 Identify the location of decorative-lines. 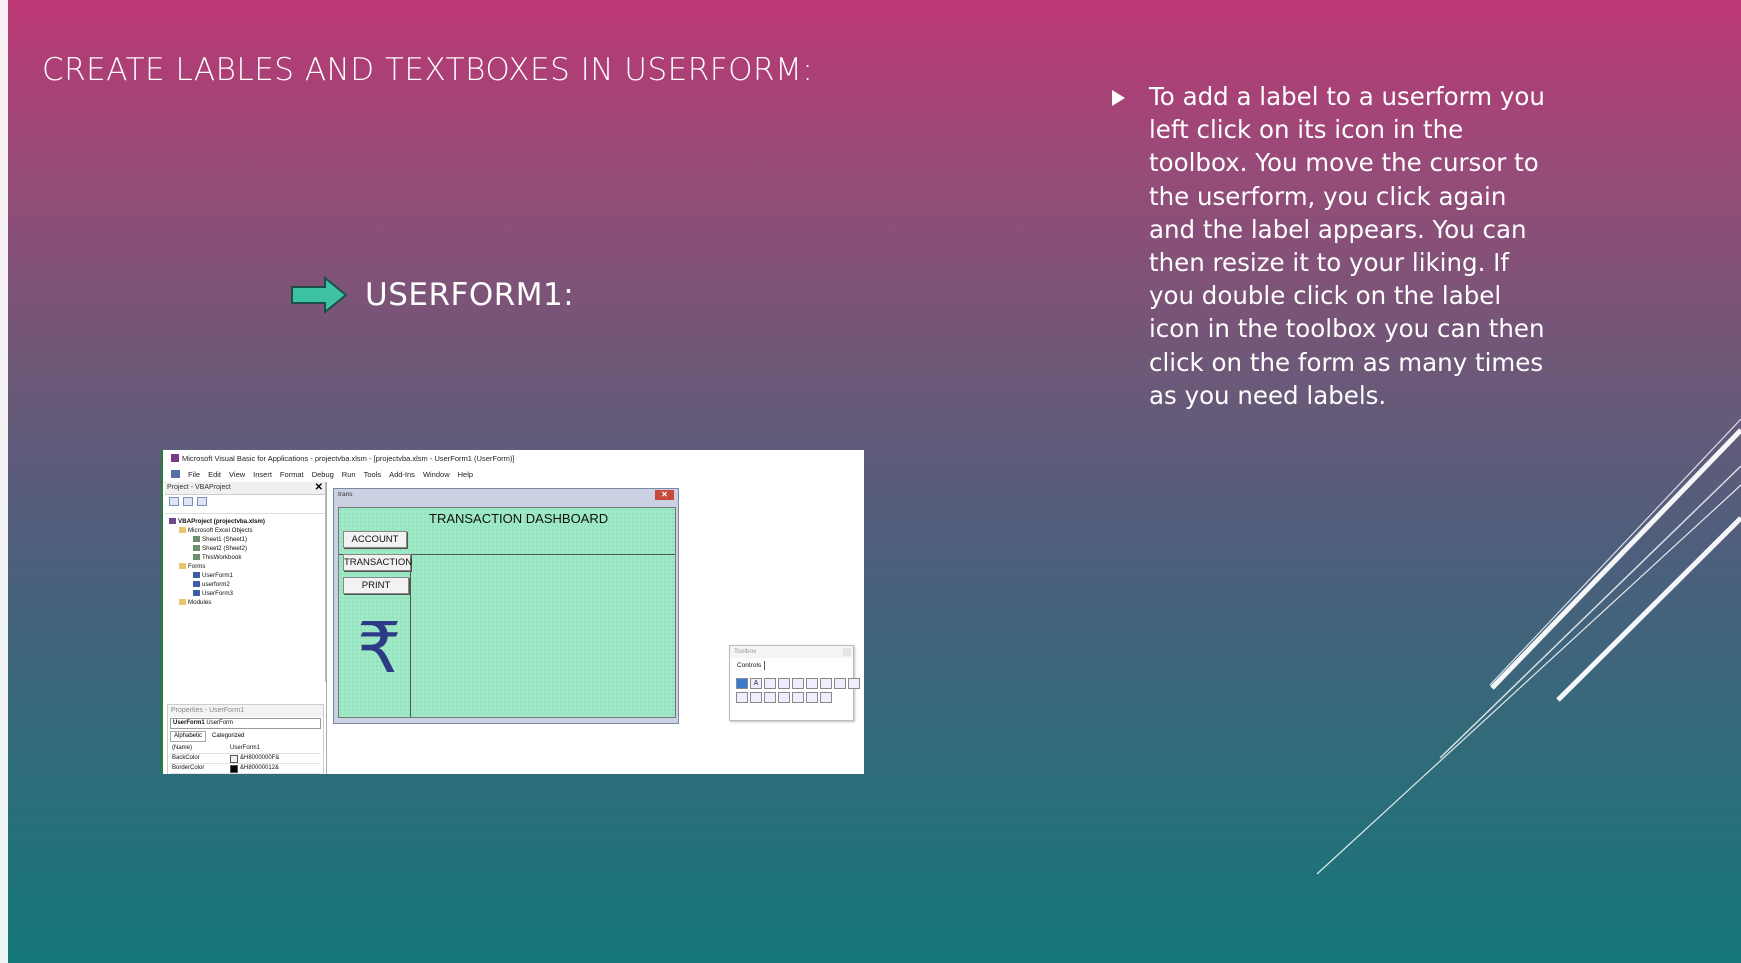
(1528, 646).